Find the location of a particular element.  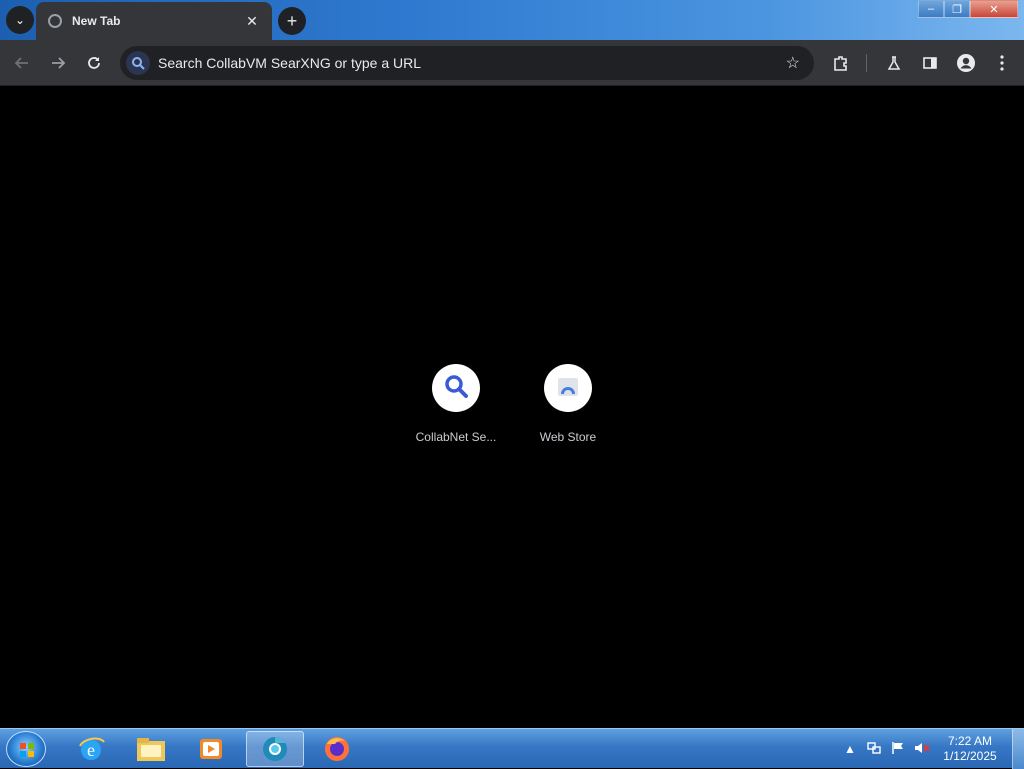

show-desktop-button is located at coordinates (1018, 749).